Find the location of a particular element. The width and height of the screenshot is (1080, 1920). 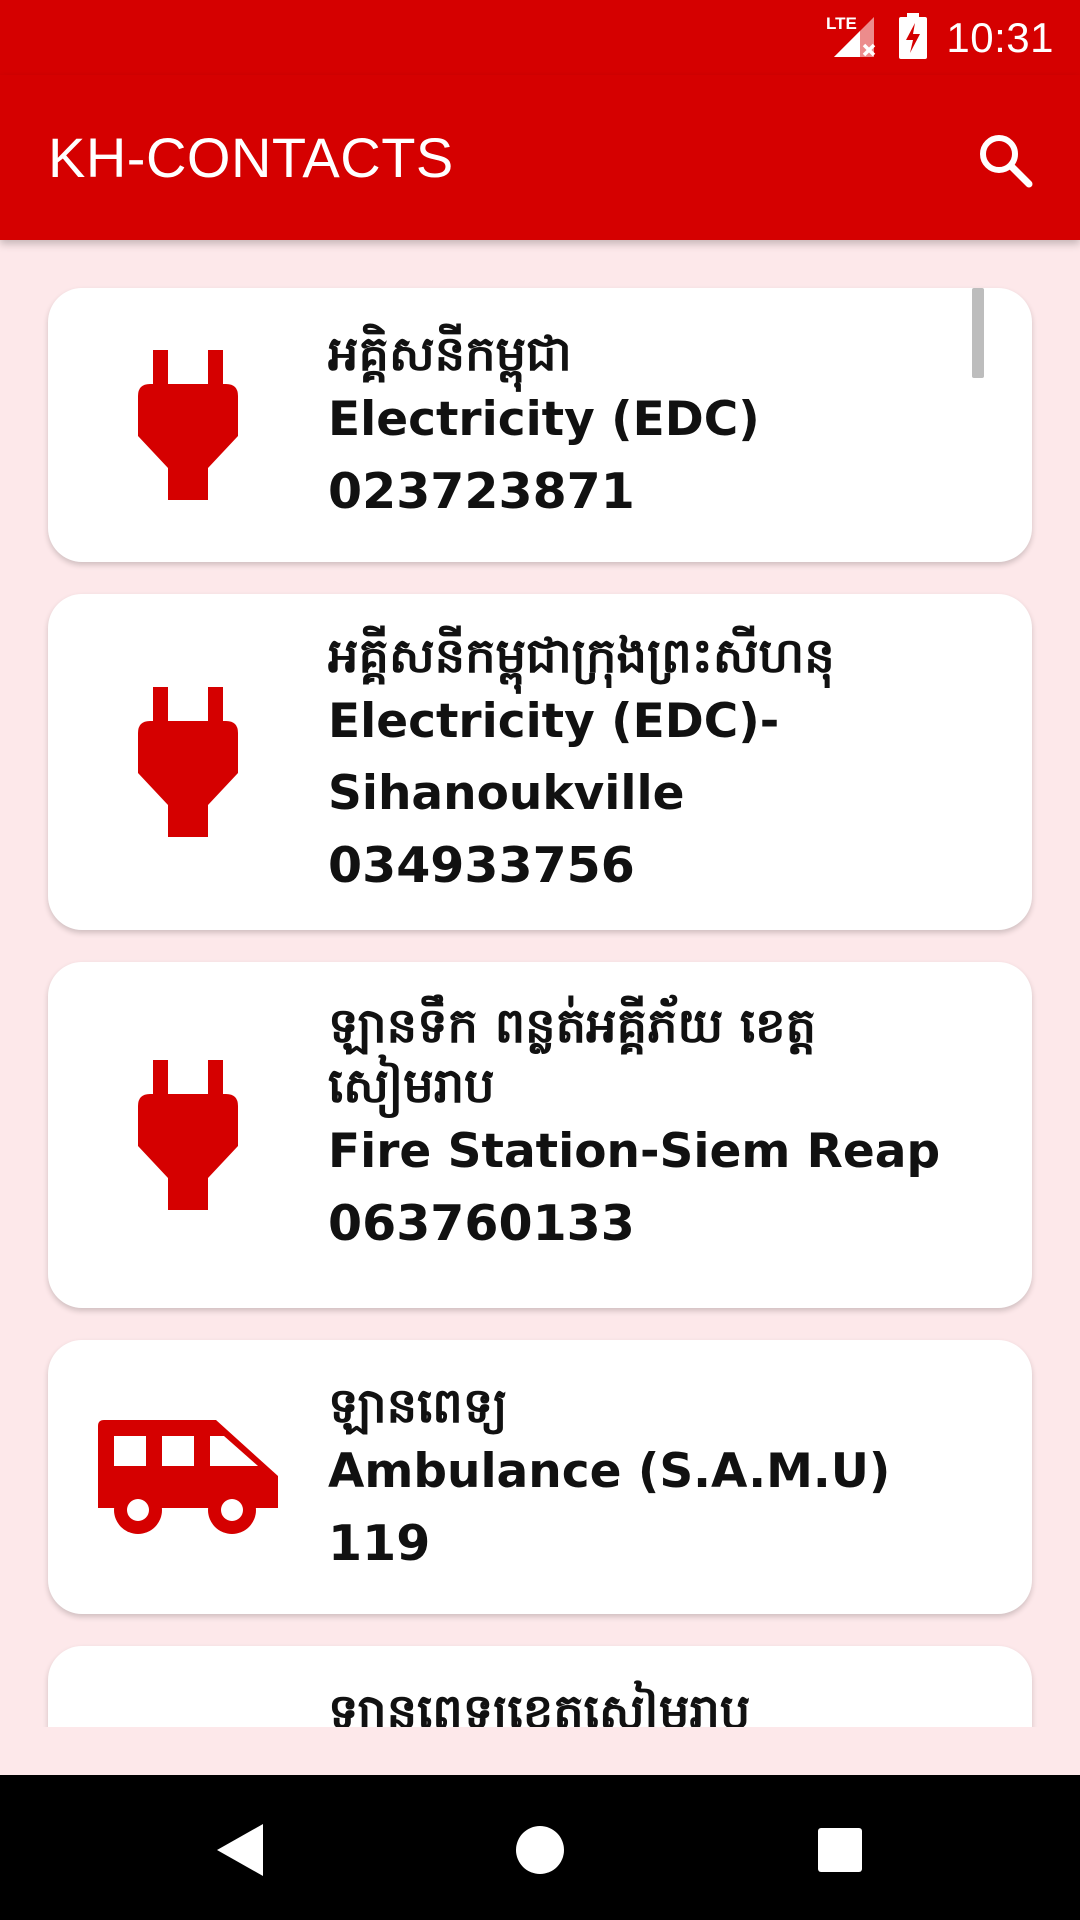

home-icon is located at coordinates (540, 1850).